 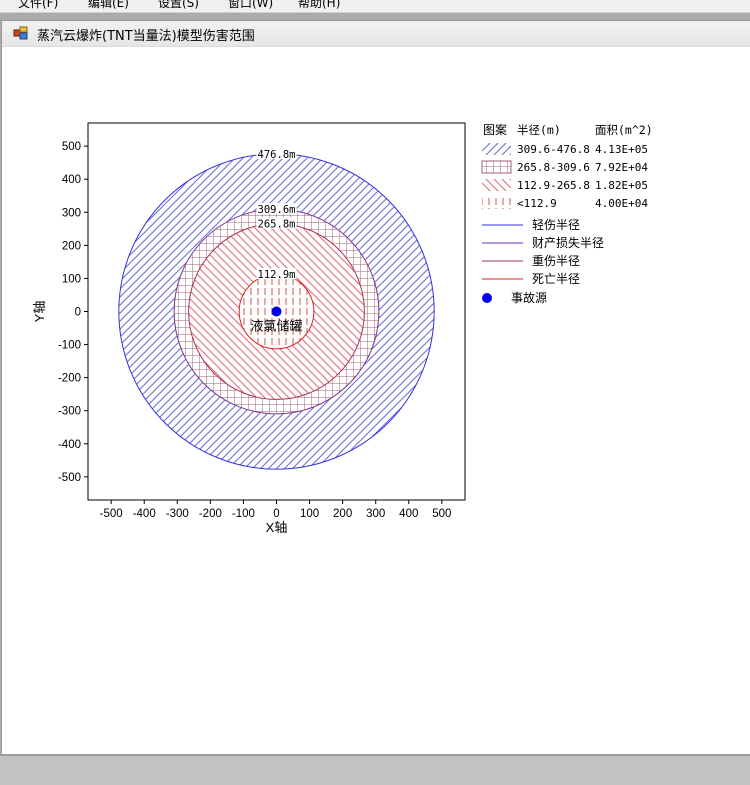 What do you see at coordinates (210, 514) in the screenshot?
I see `x-tick-label: -200` at bounding box center [210, 514].